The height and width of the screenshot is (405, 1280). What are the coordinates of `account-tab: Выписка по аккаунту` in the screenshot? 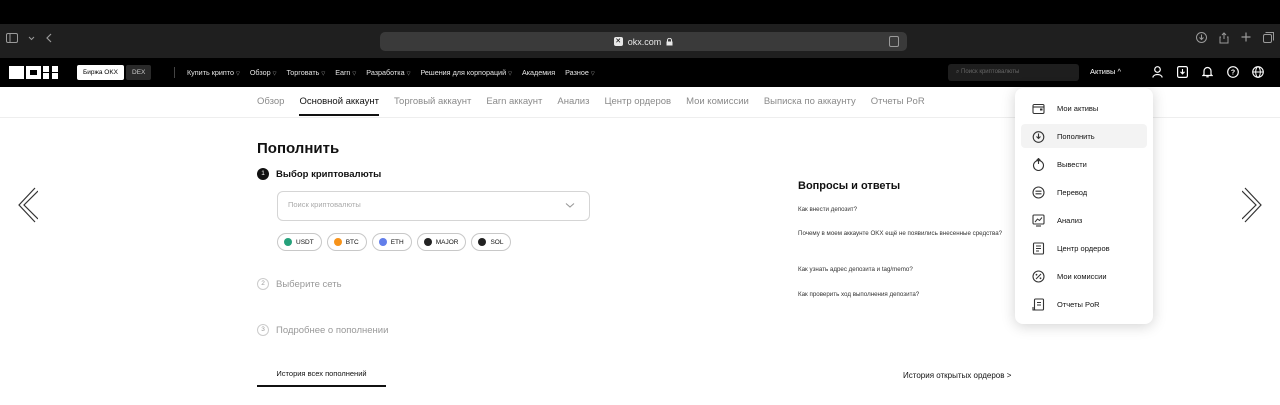 It's located at (810, 102).